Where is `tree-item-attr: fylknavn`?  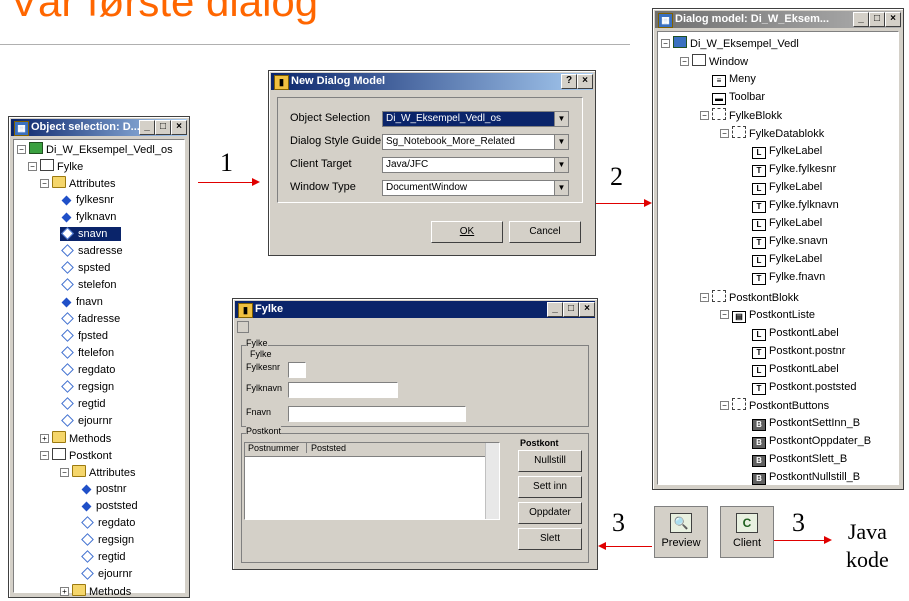
tree-item-attr: fylknavn is located at coordinates (88, 217).